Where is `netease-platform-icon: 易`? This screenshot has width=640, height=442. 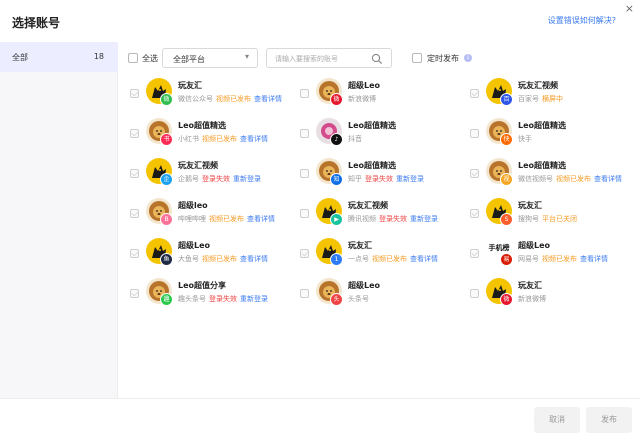 netease-platform-icon: 易 is located at coordinates (506, 259).